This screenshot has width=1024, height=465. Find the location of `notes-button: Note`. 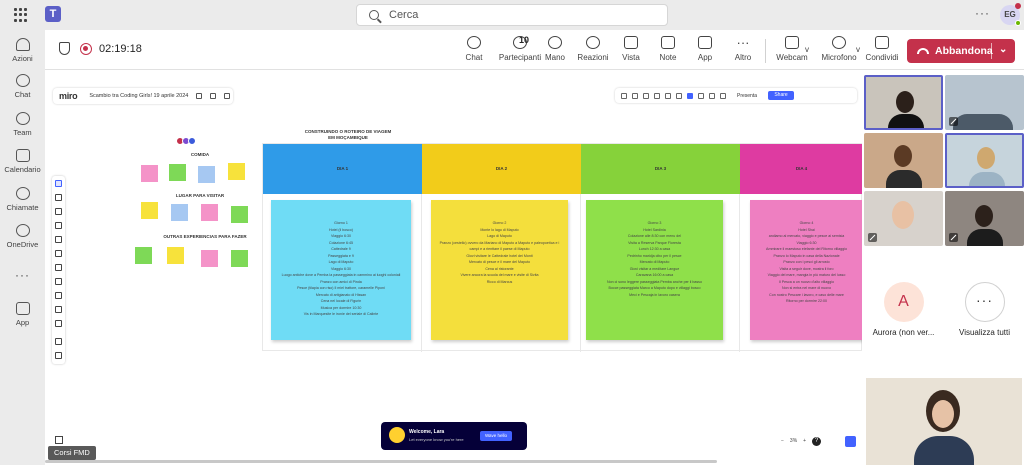

notes-button: Note is located at coordinates (668, 49).